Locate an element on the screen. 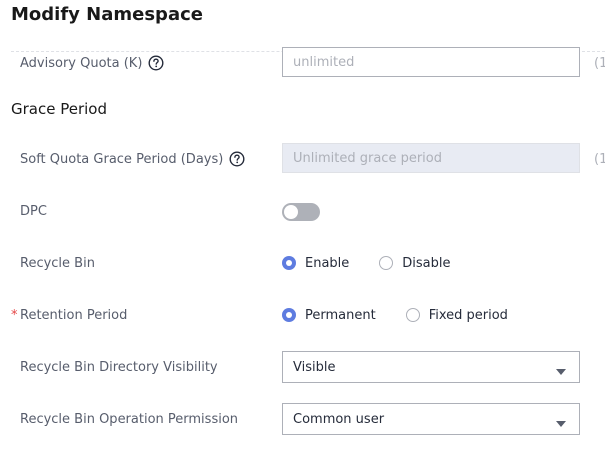 This screenshot has width=605, height=452. recycle-bin-label: Recycle Bin is located at coordinates (57, 263).